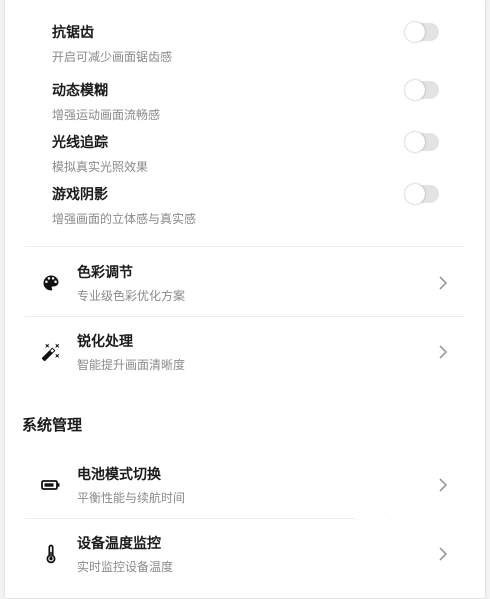 This screenshot has width=490, height=599. I want to click on toggle-title: 抗锯齿, so click(73, 33).